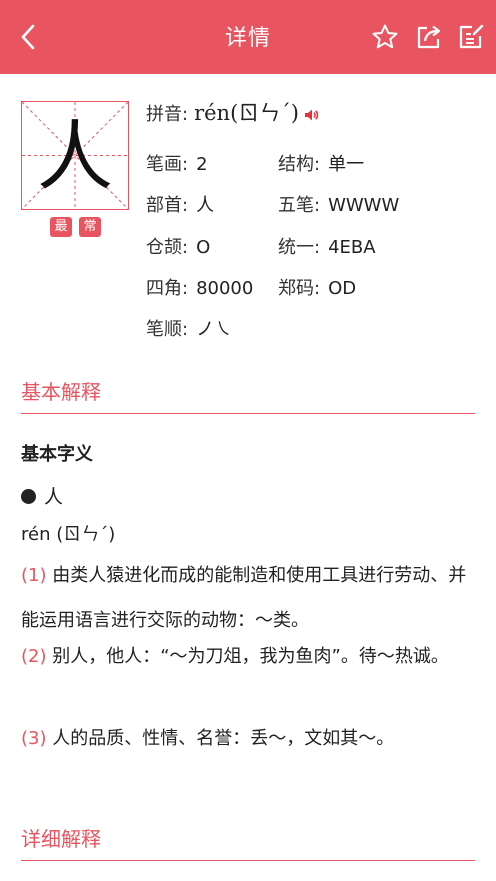 The width and height of the screenshot is (496, 881). What do you see at coordinates (471, 37) in the screenshot?
I see `edit-icon` at bounding box center [471, 37].